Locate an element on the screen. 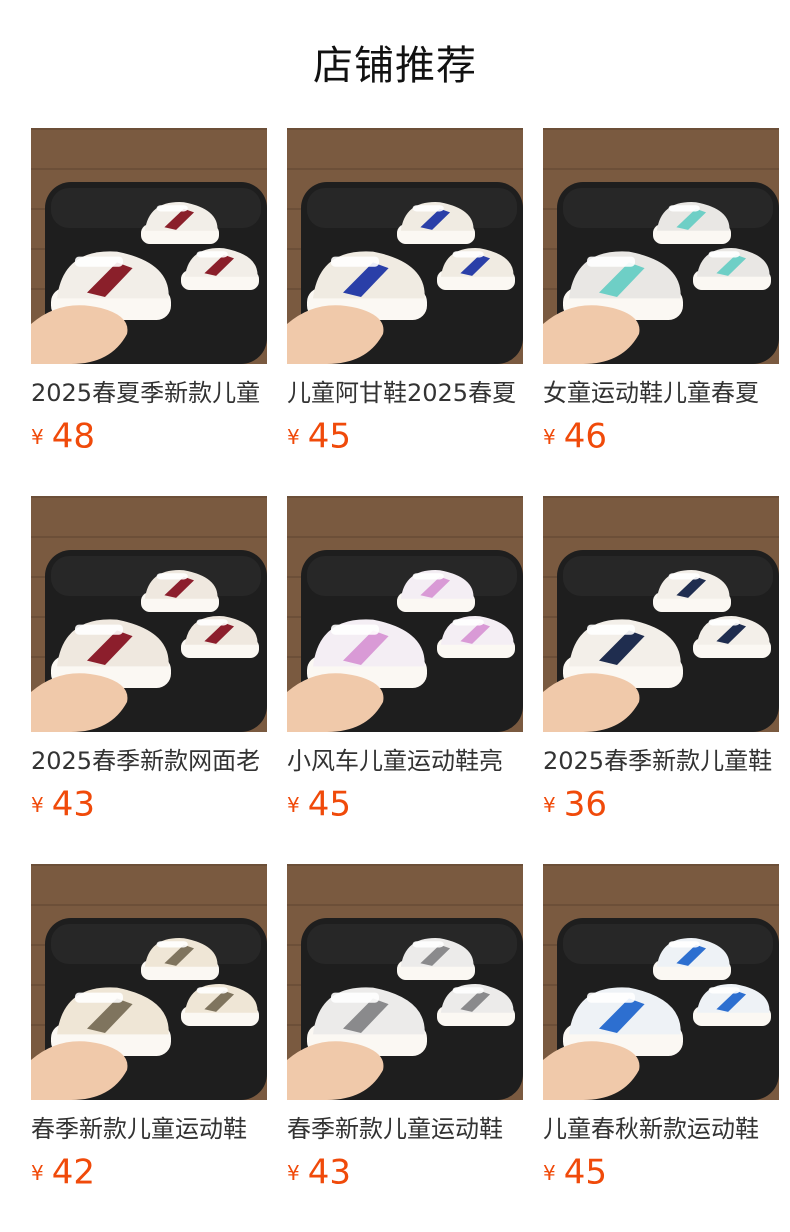  product-price: ¥48 is located at coordinates (149, 436).